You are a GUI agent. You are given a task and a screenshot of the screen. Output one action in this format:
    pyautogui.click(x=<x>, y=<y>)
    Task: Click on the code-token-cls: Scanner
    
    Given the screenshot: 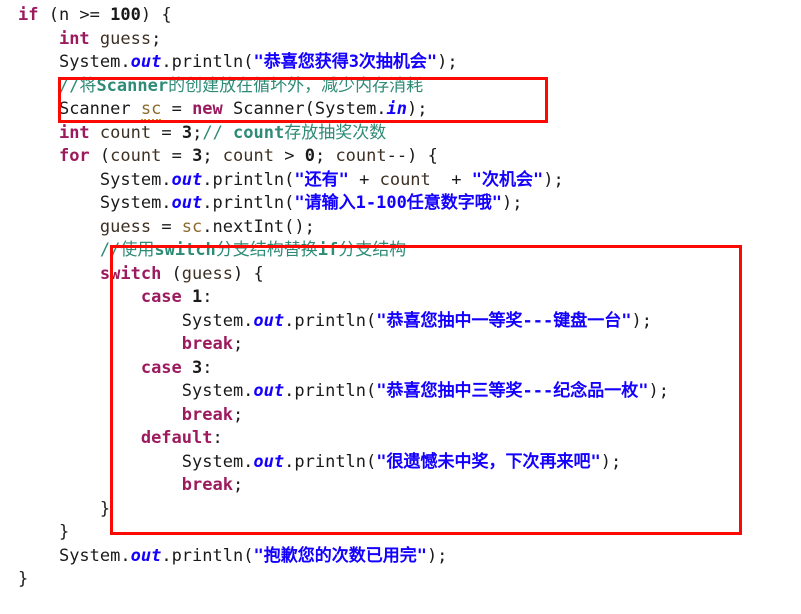 What is the action you would take?
    pyautogui.click(x=94, y=109)
    